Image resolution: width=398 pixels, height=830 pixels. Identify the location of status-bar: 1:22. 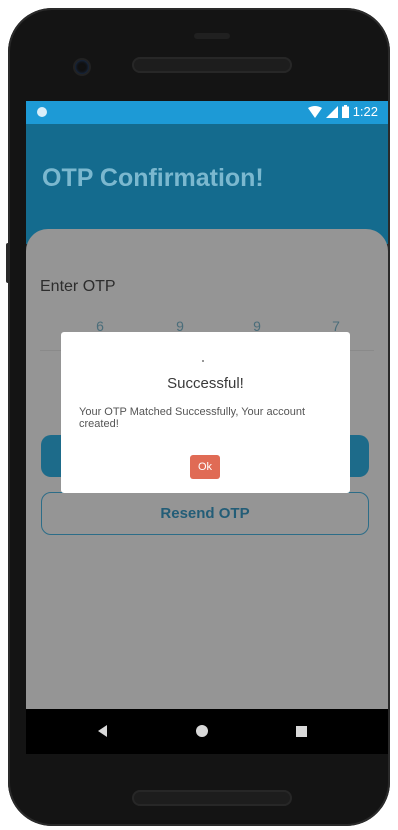
(207, 112).